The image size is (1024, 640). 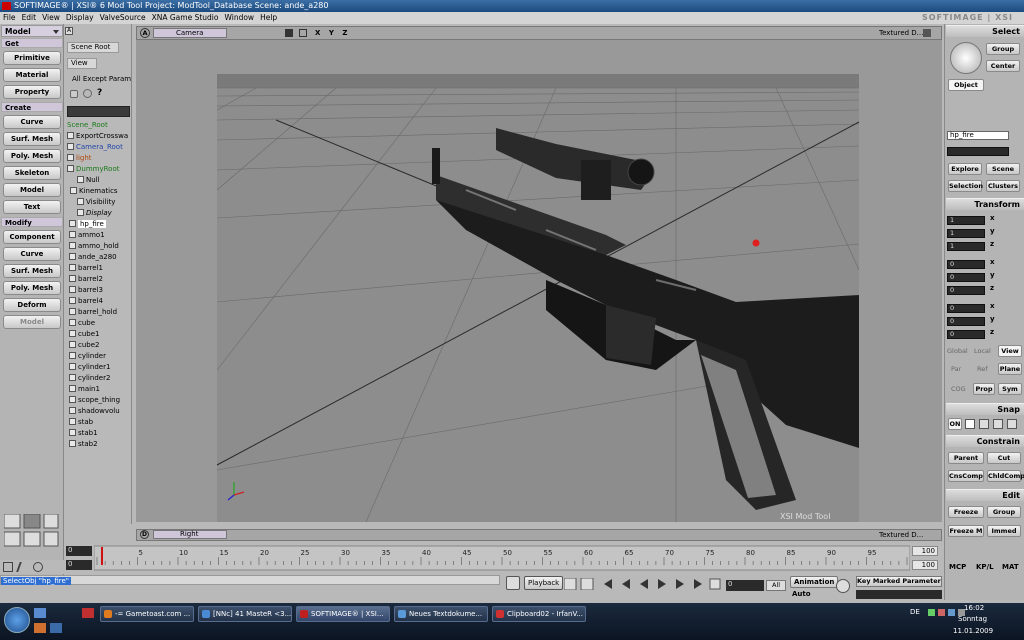 I want to click on clock-date: 11.01.2009, so click(x=973, y=631).